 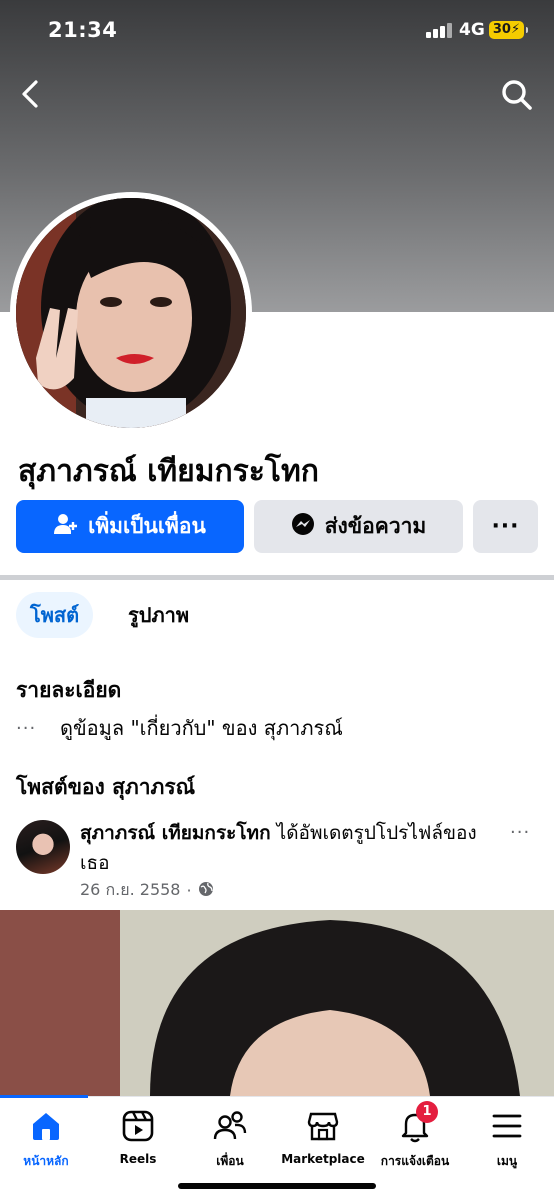 What do you see at coordinates (517, 95) in the screenshot?
I see `search-icon` at bounding box center [517, 95].